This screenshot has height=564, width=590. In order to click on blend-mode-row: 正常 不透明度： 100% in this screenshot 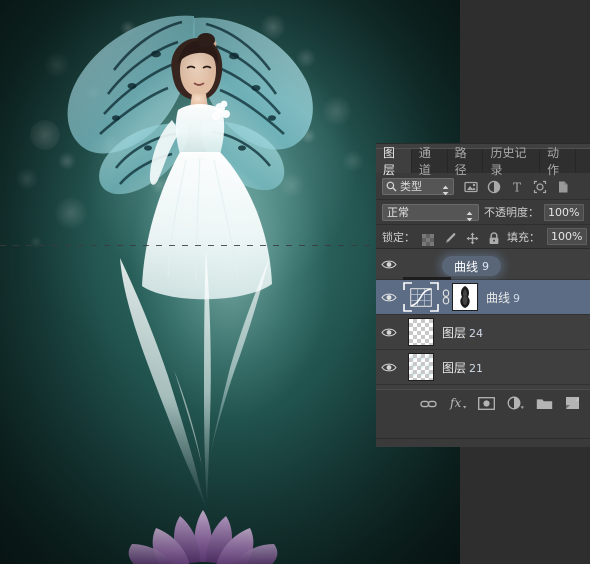, I will do `click(483, 212)`.